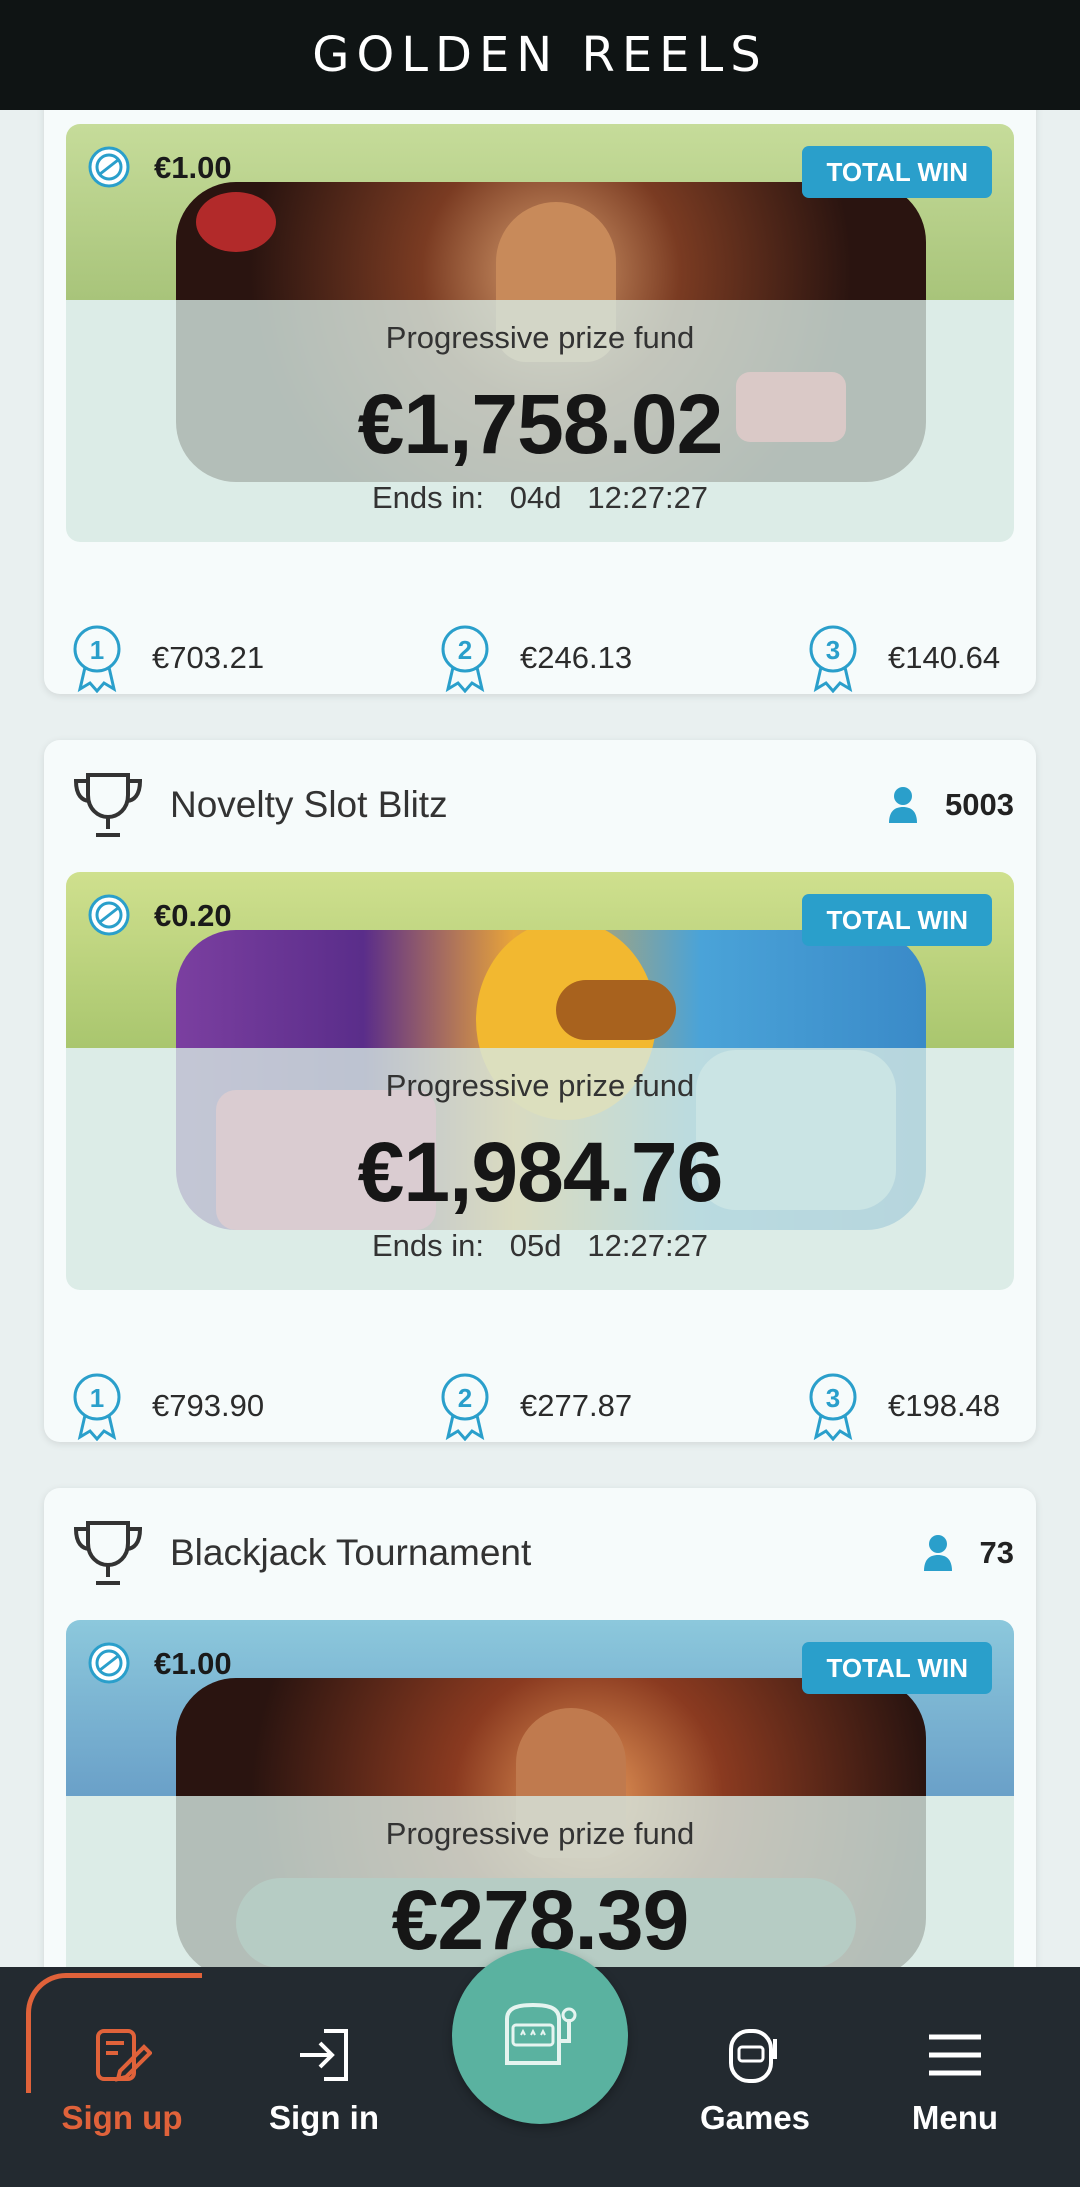 The image size is (1080, 2187). I want to click on prize-item: 3 €140.64, so click(908, 656).